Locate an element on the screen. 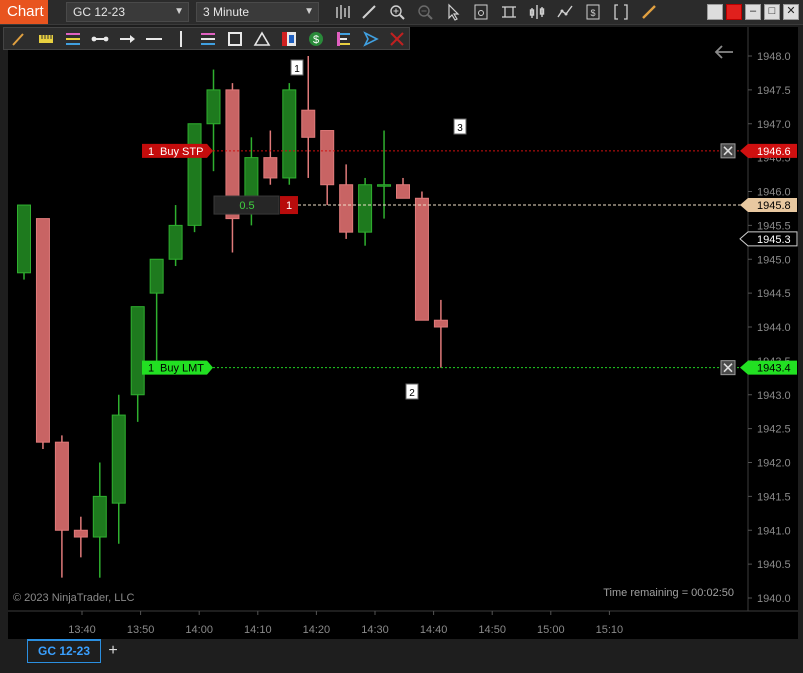  price-tick-label: 1945.0 is located at coordinates (774, 260).